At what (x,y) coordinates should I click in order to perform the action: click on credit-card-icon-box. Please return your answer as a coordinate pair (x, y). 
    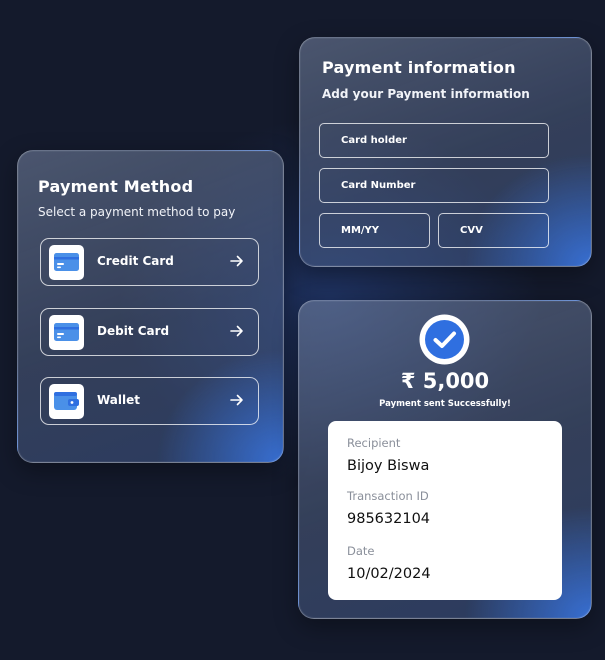
    Looking at the image, I should click on (66, 262).